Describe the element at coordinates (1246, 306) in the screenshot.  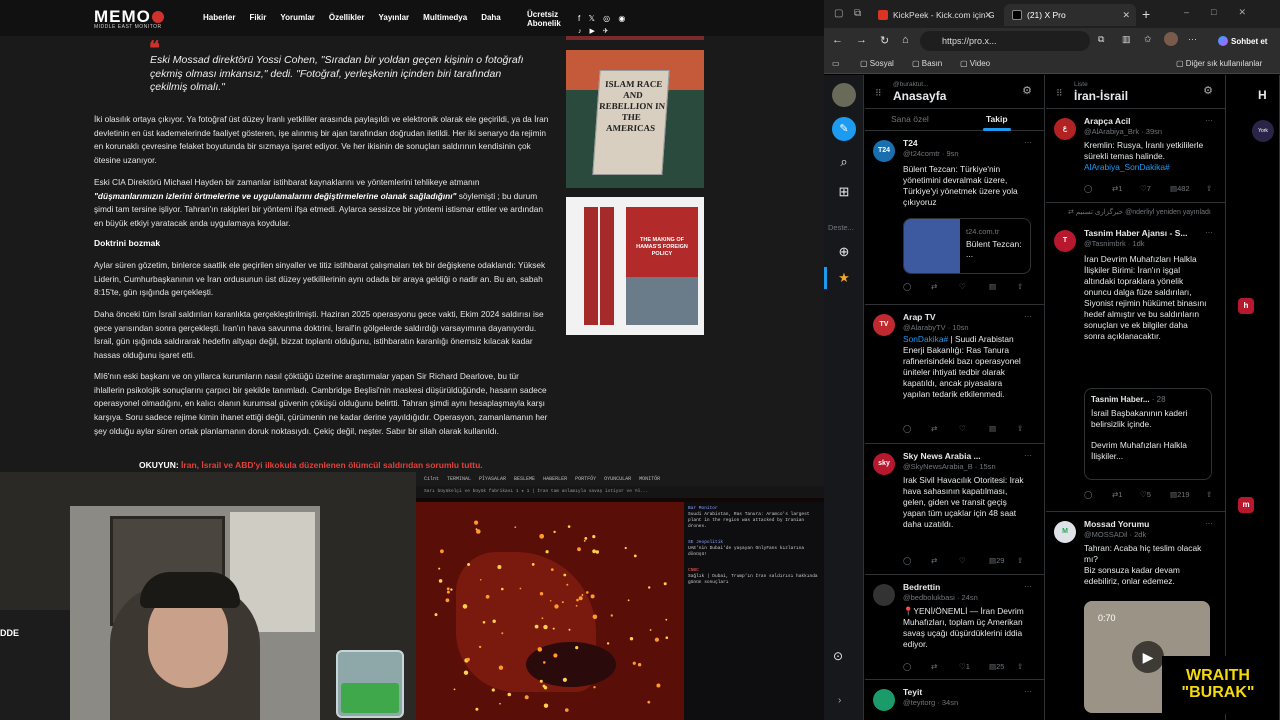
I see `notification-badge-icon: h` at that location.